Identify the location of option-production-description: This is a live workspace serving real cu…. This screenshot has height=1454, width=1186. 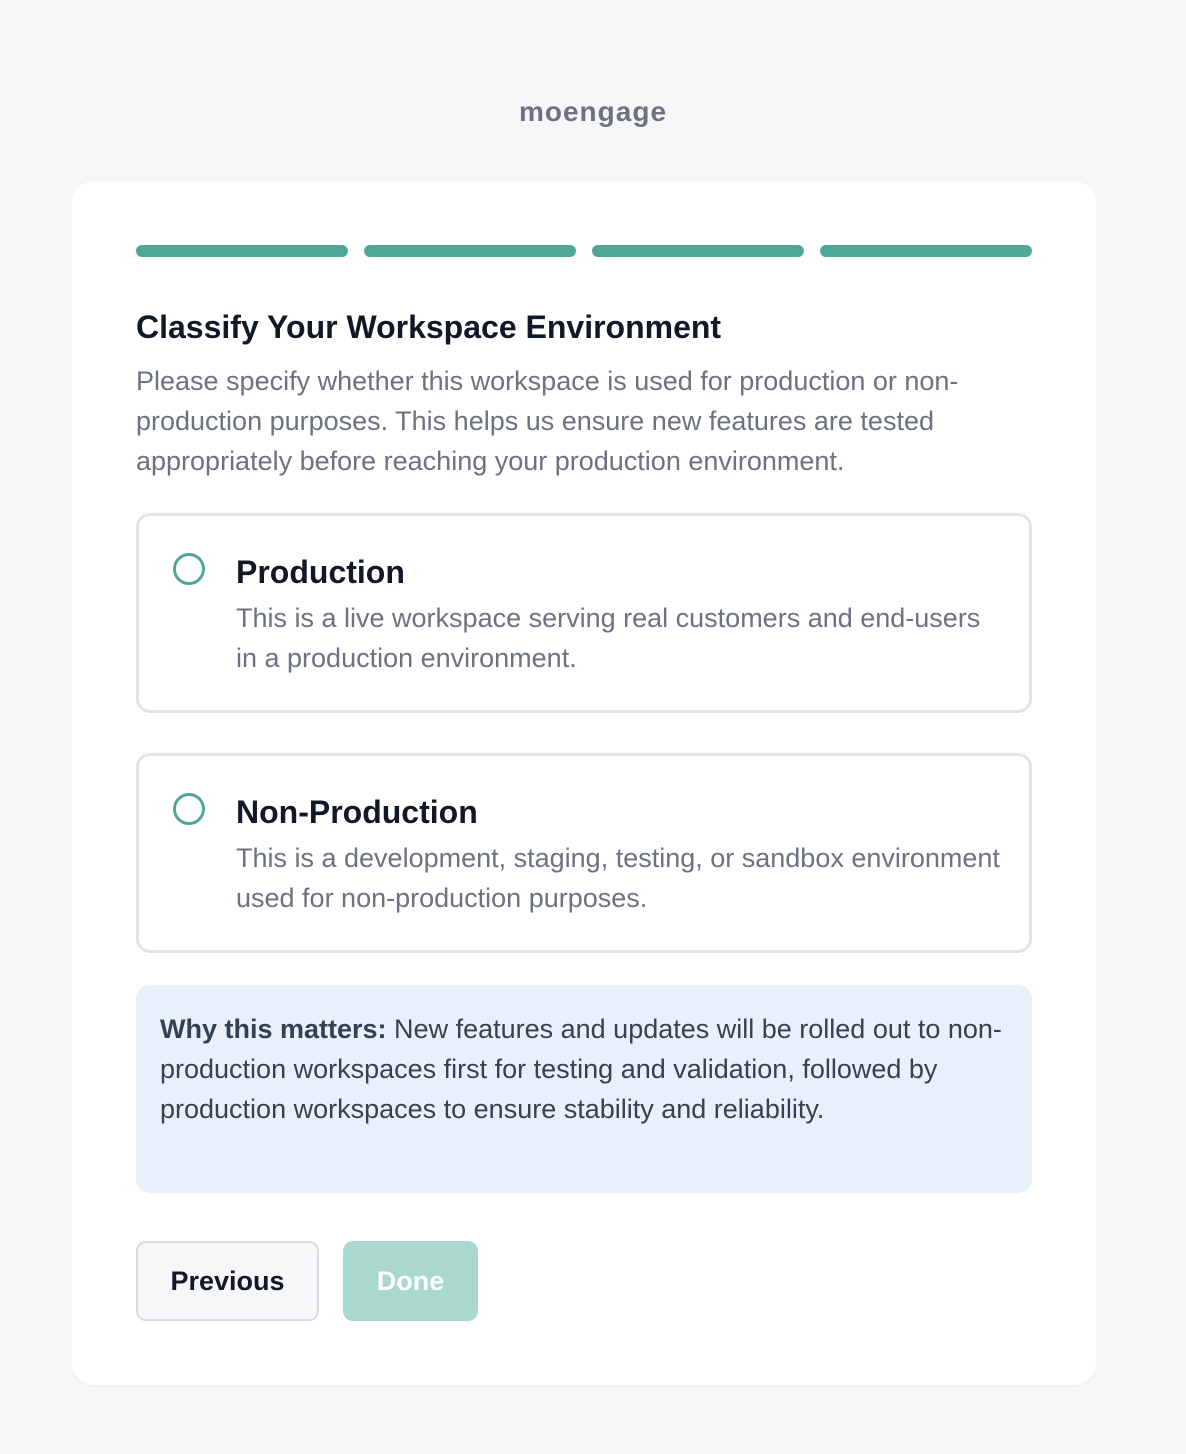
(608, 638).